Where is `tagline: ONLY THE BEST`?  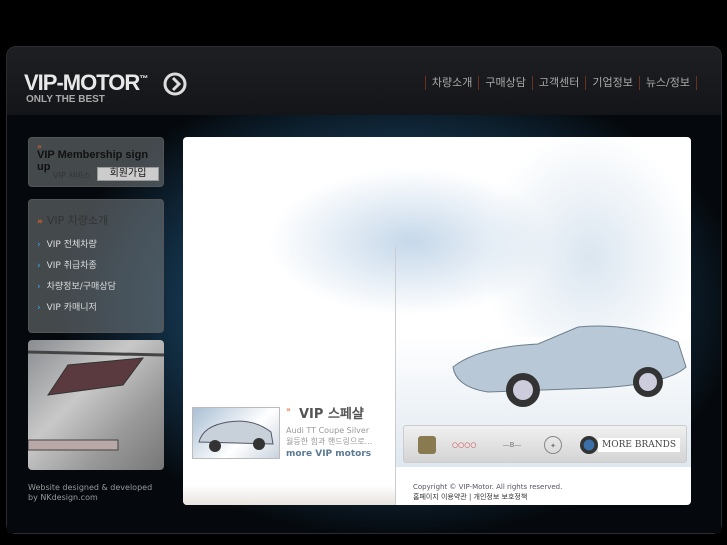 tagline: ONLY THE BEST is located at coordinates (65, 99).